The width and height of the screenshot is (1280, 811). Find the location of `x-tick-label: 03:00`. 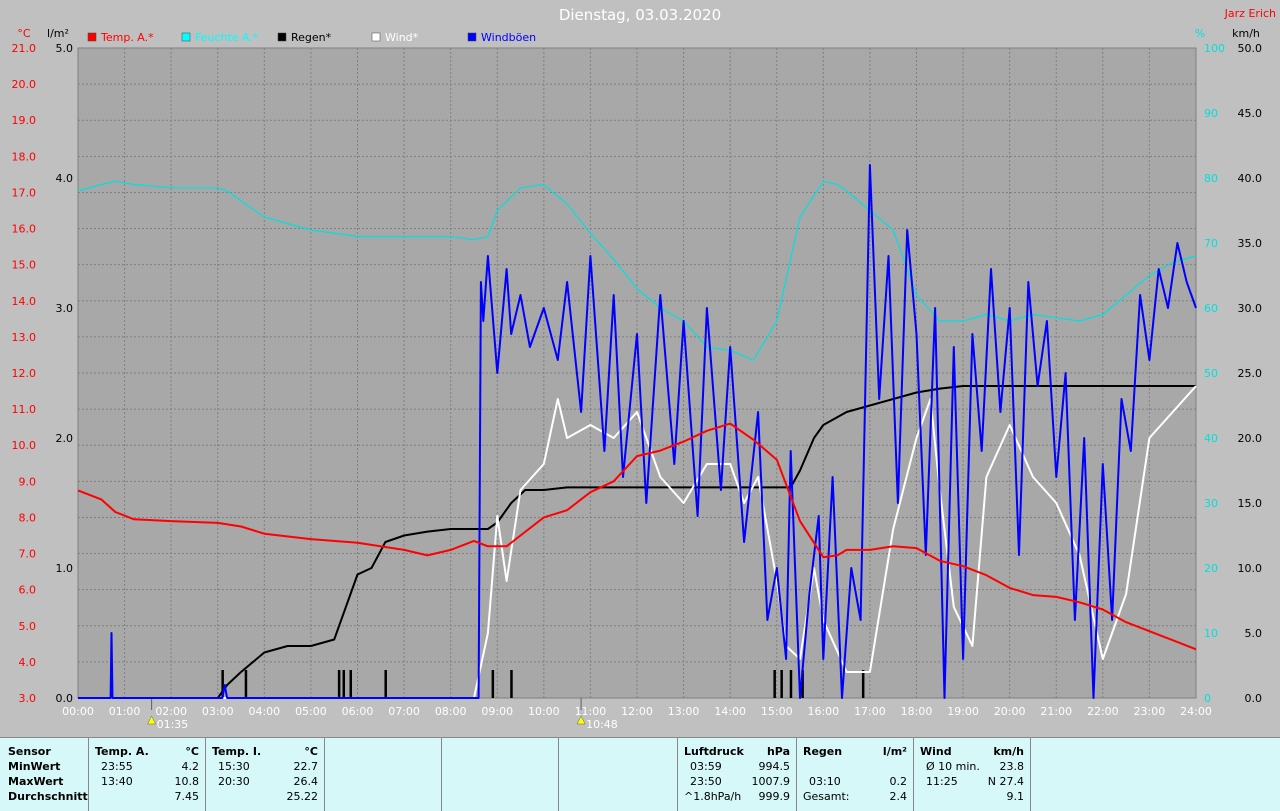

x-tick-label: 03:00 is located at coordinates (218, 711).